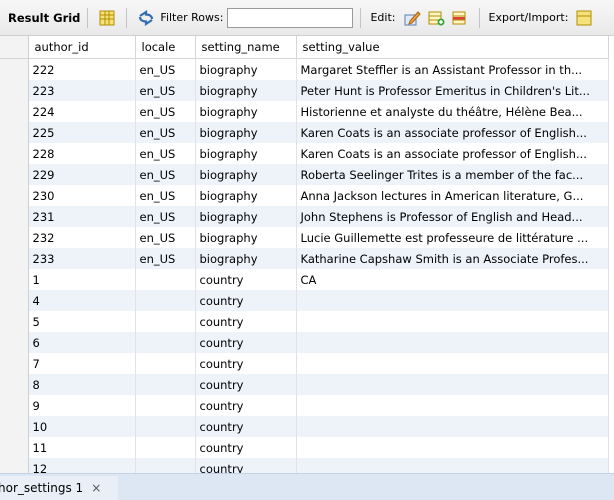  What do you see at coordinates (41, 488) in the screenshot?
I see `result-tab-label: hor_settings 1` at bounding box center [41, 488].